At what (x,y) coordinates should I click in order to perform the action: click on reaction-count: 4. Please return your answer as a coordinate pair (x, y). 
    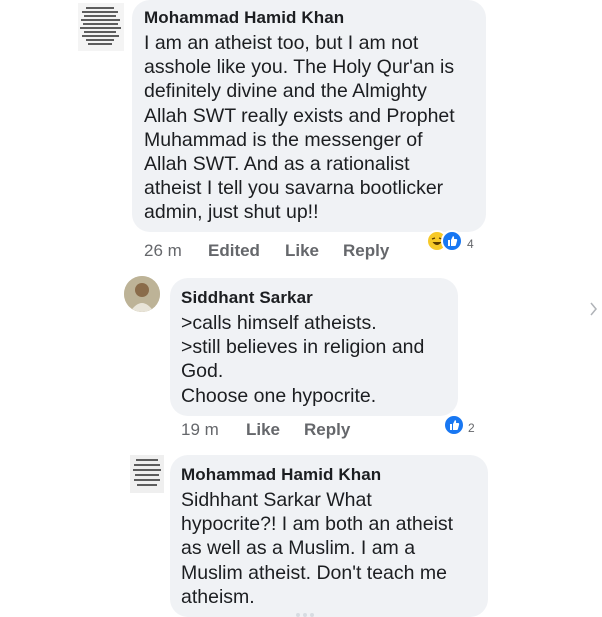
    Looking at the image, I should click on (470, 244).